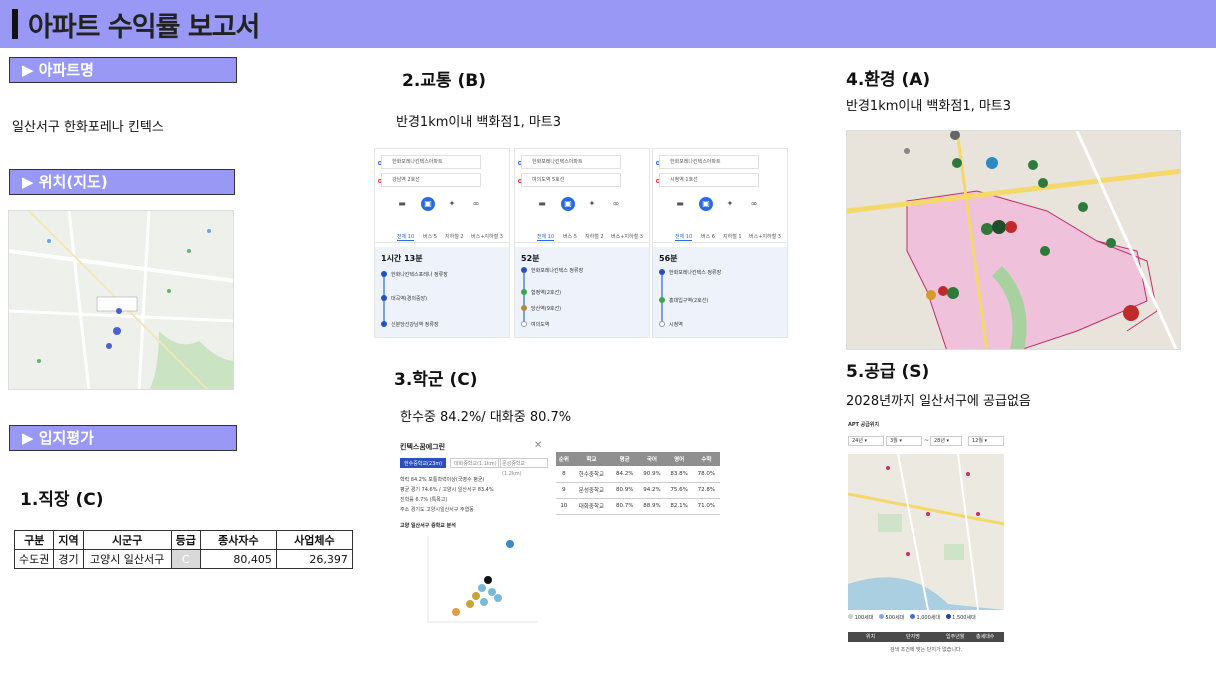 The height and width of the screenshot is (684, 1216). What do you see at coordinates (928, 618) in the screenshot?
I see `legend-item: 1,000세대` at bounding box center [928, 618].